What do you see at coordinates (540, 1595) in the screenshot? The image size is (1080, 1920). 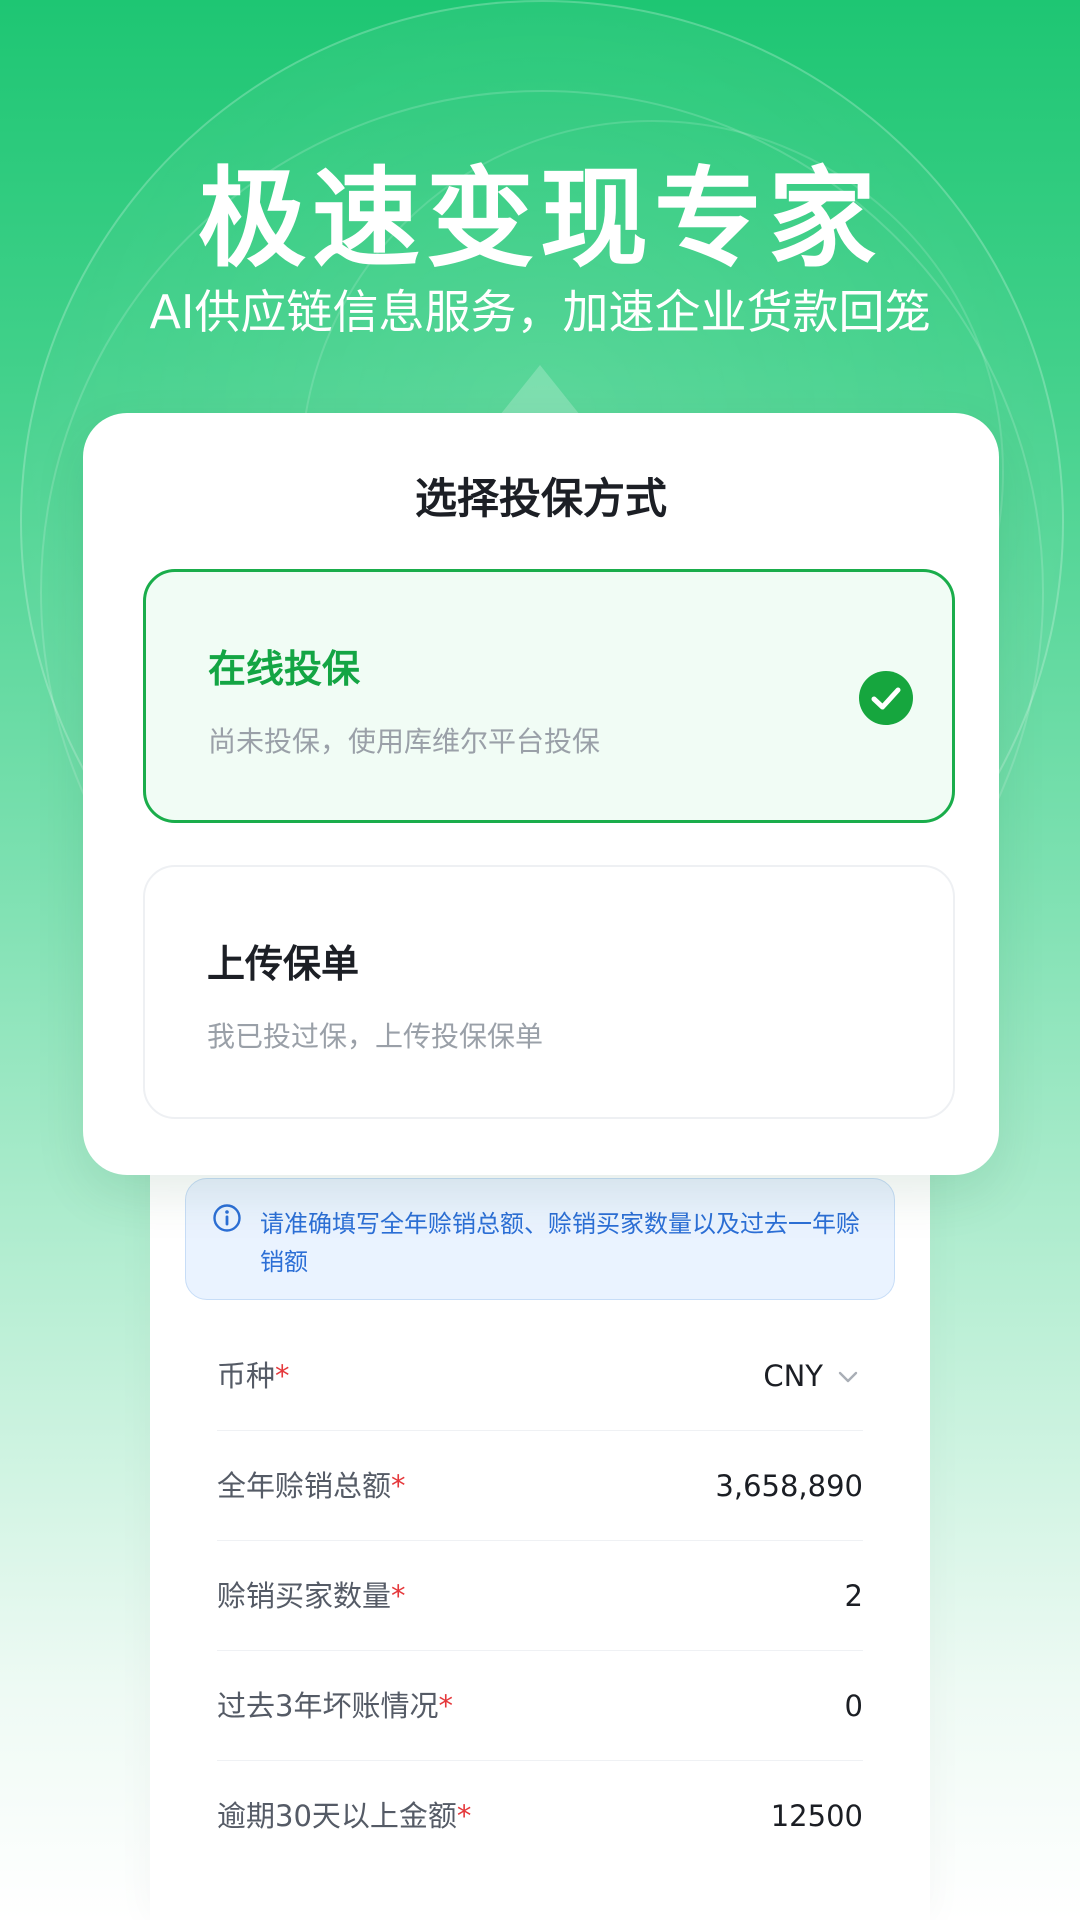 I see `form-row-buyer-count: 赊销买家数量* 2` at bounding box center [540, 1595].